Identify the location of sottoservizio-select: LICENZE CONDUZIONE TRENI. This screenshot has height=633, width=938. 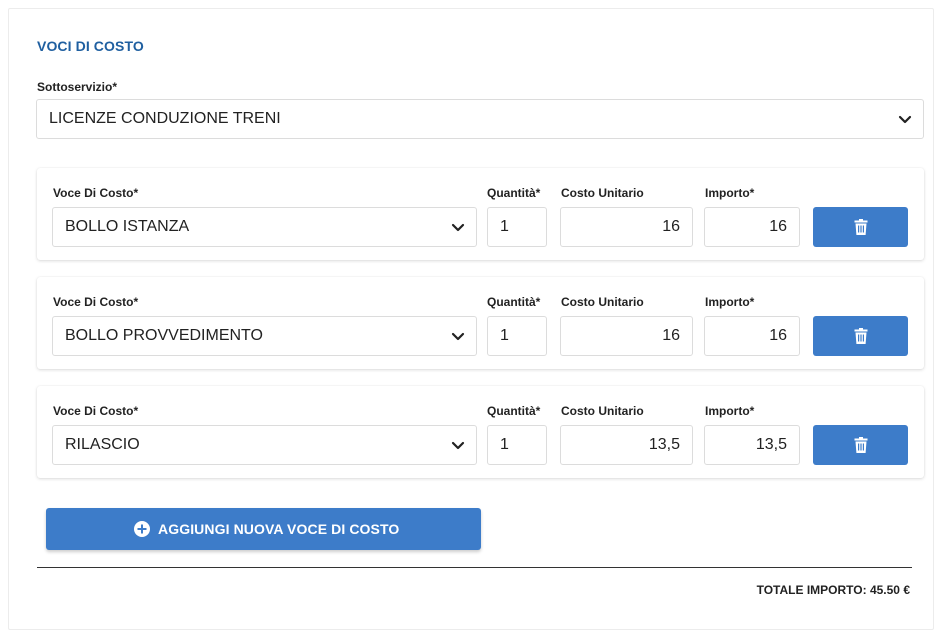
(480, 119).